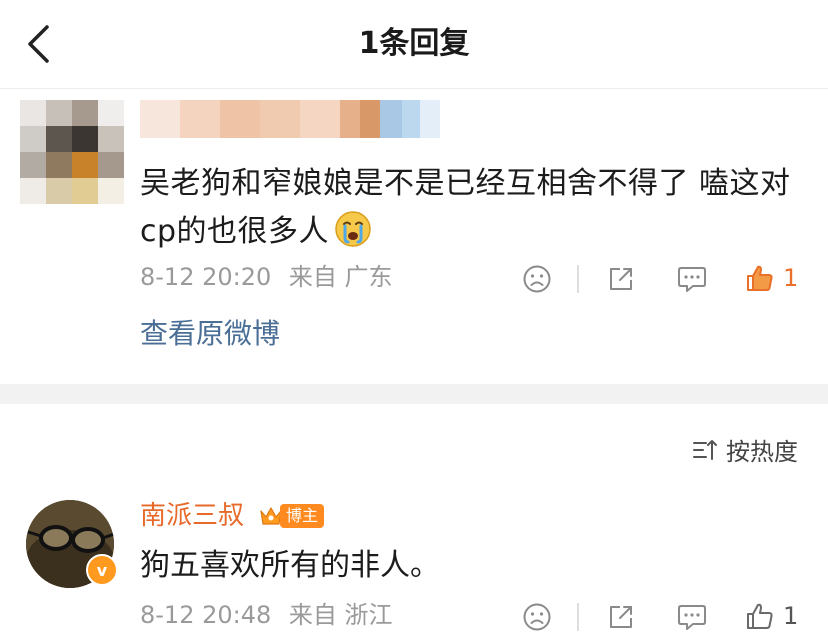 The width and height of the screenshot is (828, 643). Describe the element at coordinates (192, 516) in the screenshot. I see `reply-author-name: 南派三叔` at that location.